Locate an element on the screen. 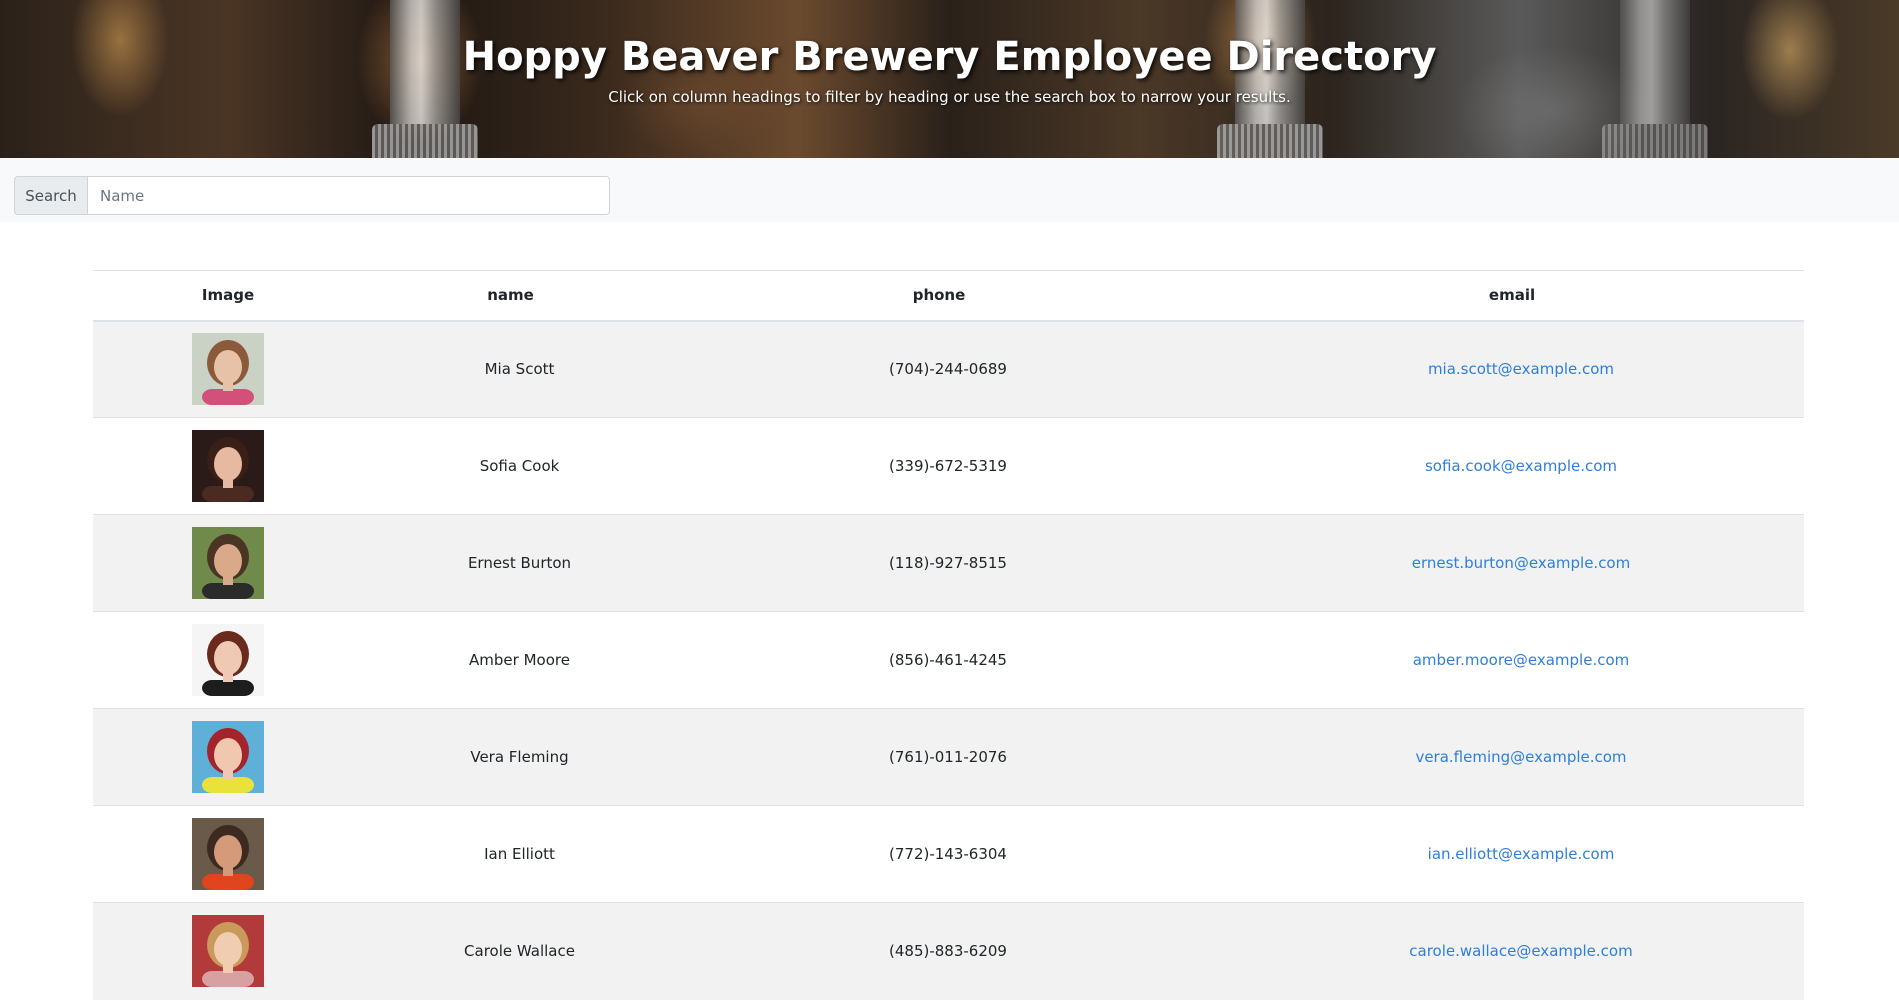  name-cell: Amber Moore is located at coordinates (510, 660).